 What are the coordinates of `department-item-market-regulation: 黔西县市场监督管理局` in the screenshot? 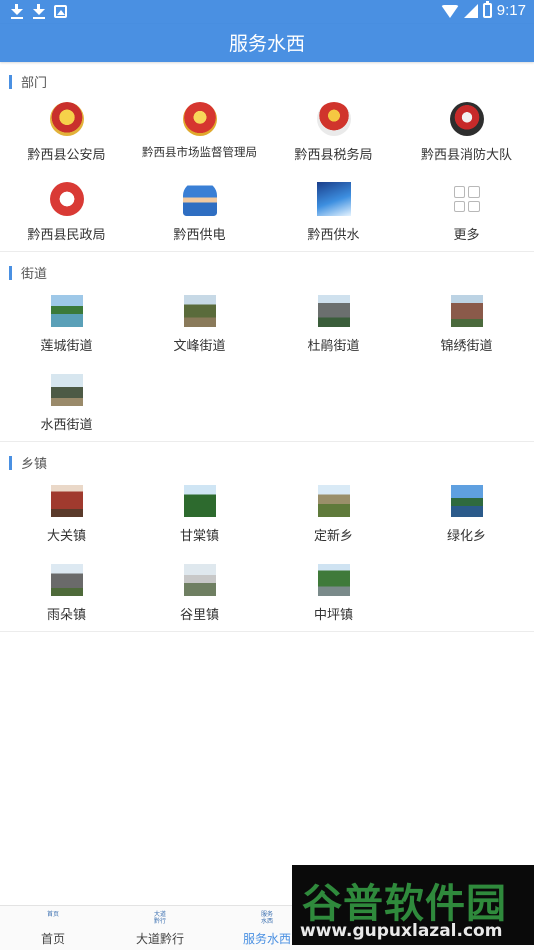 It's located at (199, 134).